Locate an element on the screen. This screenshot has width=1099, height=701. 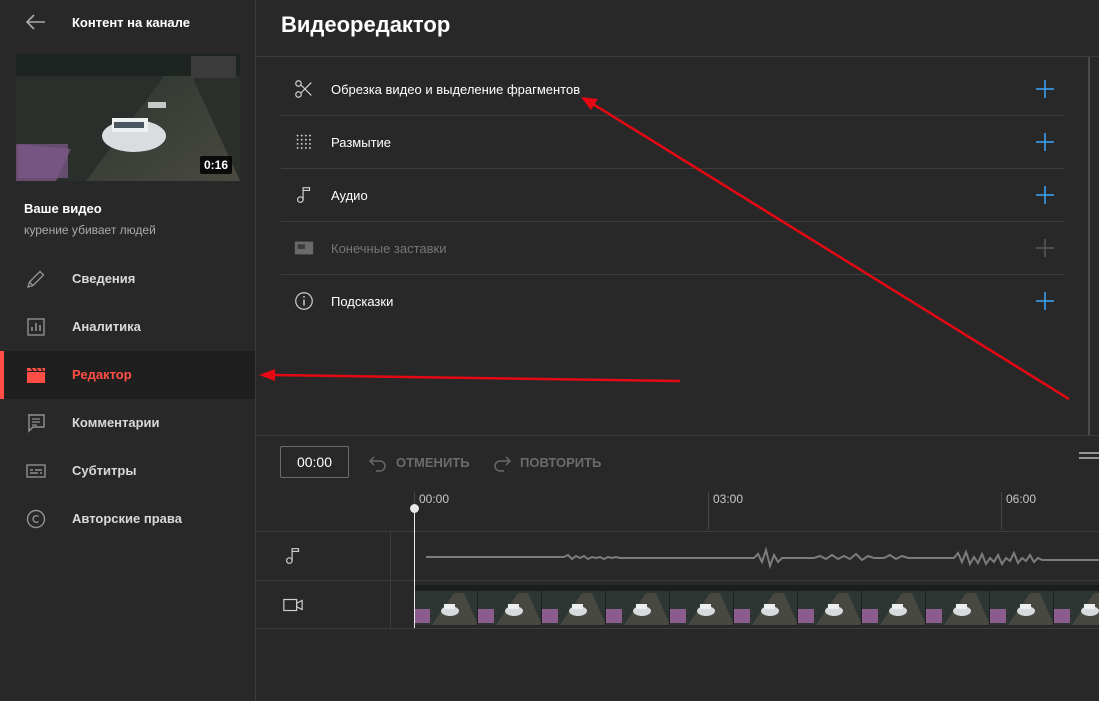
sidebar-item-comments: Комментарии is located at coordinates (127, 423).